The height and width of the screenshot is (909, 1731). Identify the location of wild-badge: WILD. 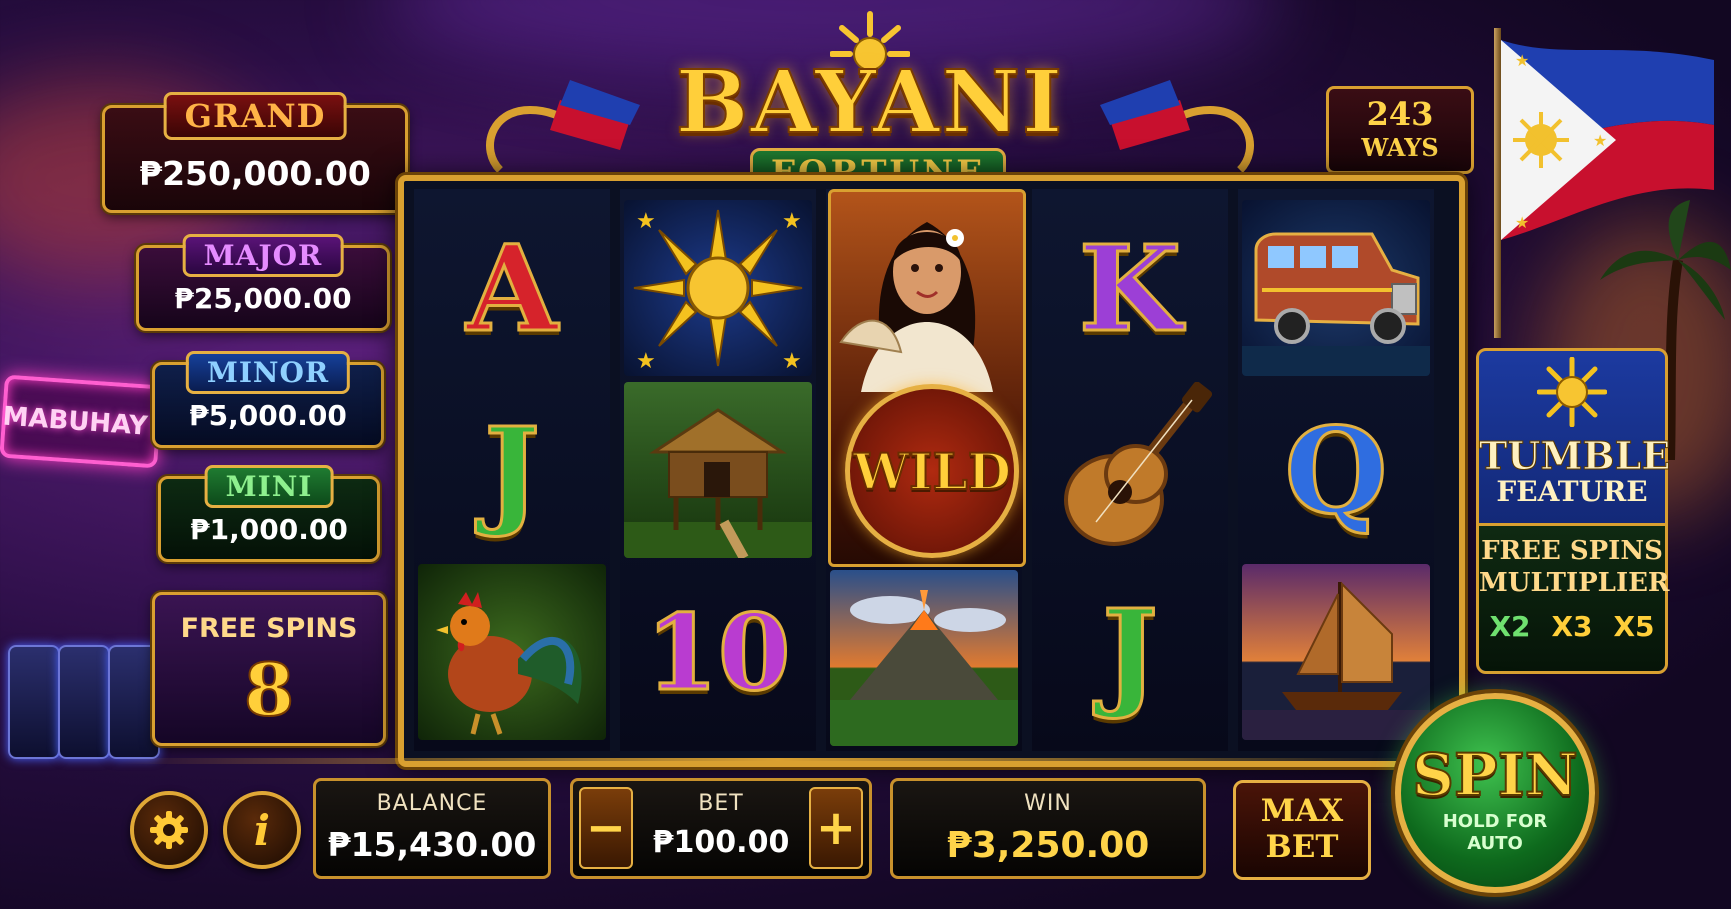
(932, 471).